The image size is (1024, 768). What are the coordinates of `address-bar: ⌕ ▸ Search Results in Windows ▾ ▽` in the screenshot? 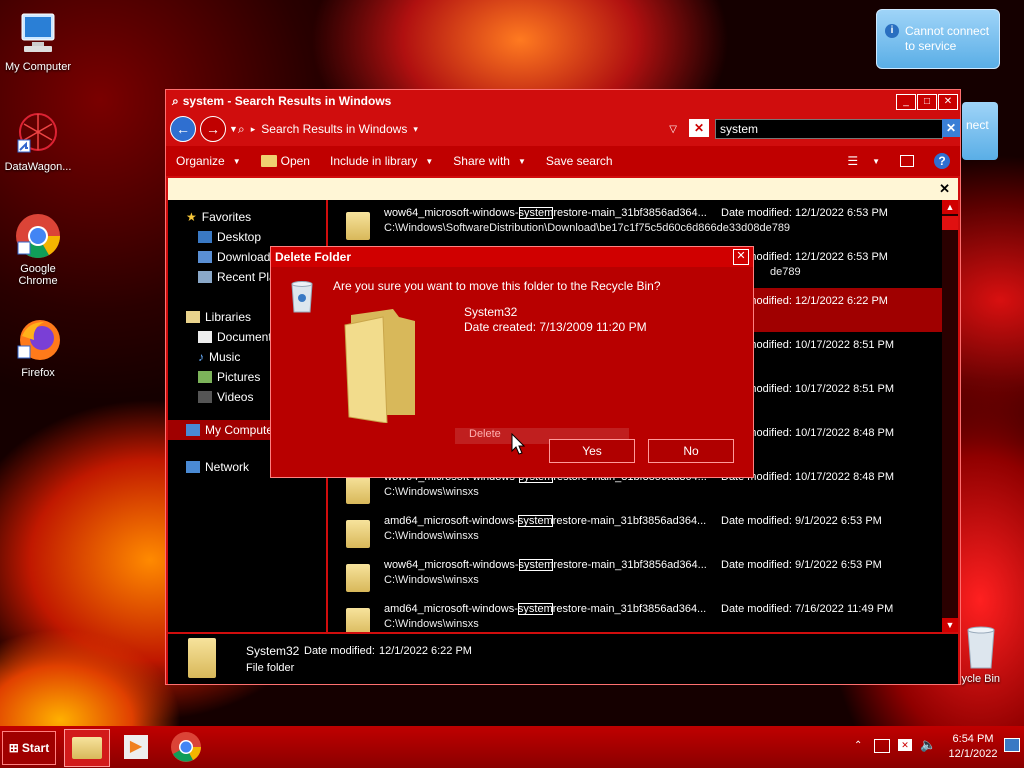 It's located at (459, 129).